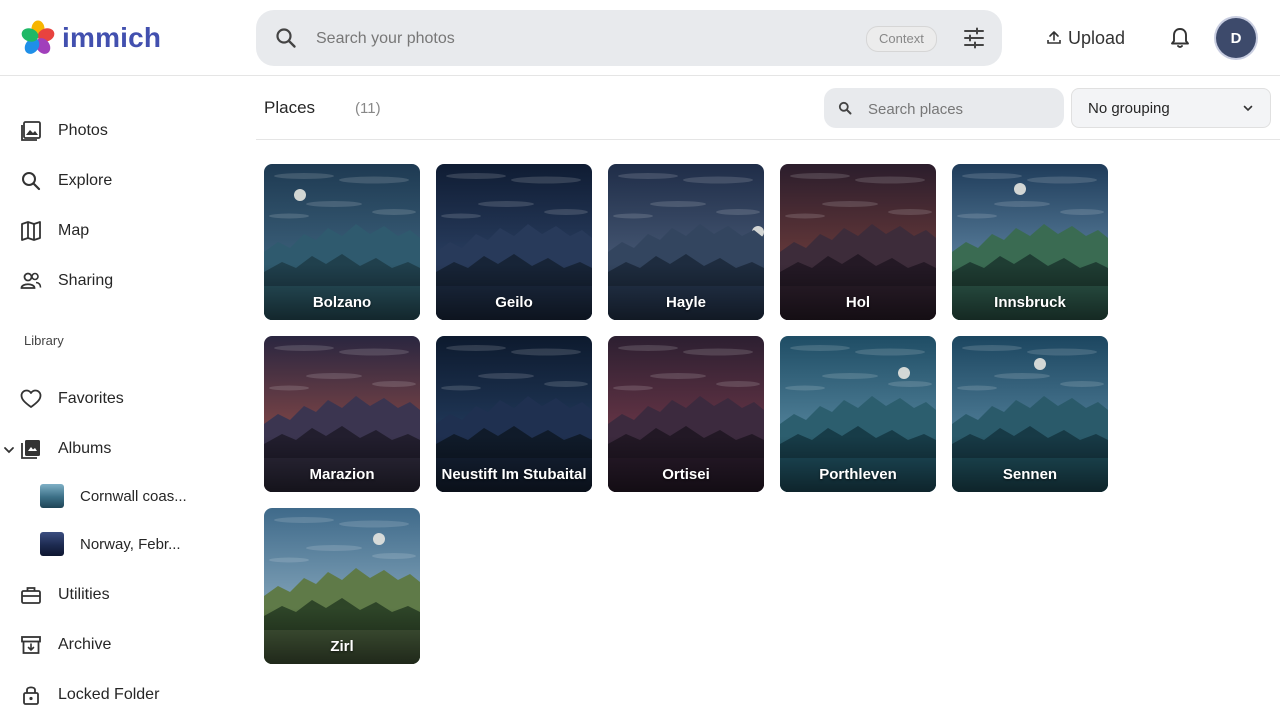 The image size is (1280, 720). Describe the element at coordinates (85, 180) in the screenshot. I see `sidebar-item-label: Explore` at that location.